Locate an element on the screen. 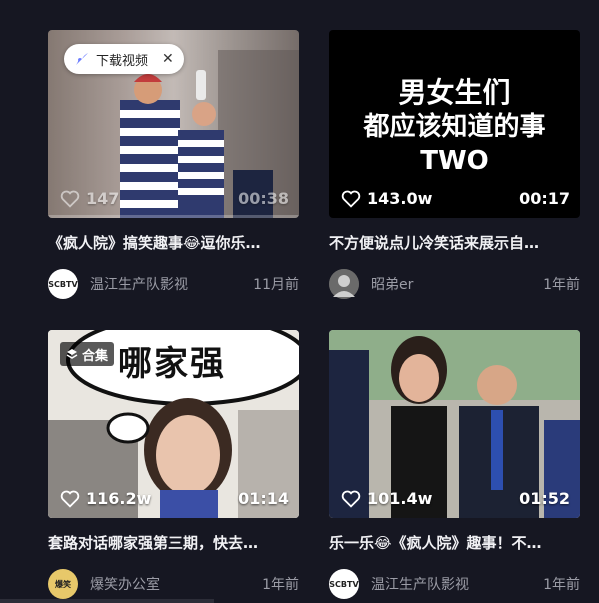 Image resolution: width=599 pixels, height=603 pixels. caption-line: 都应该知道的事 is located at coordinates (454, 127).